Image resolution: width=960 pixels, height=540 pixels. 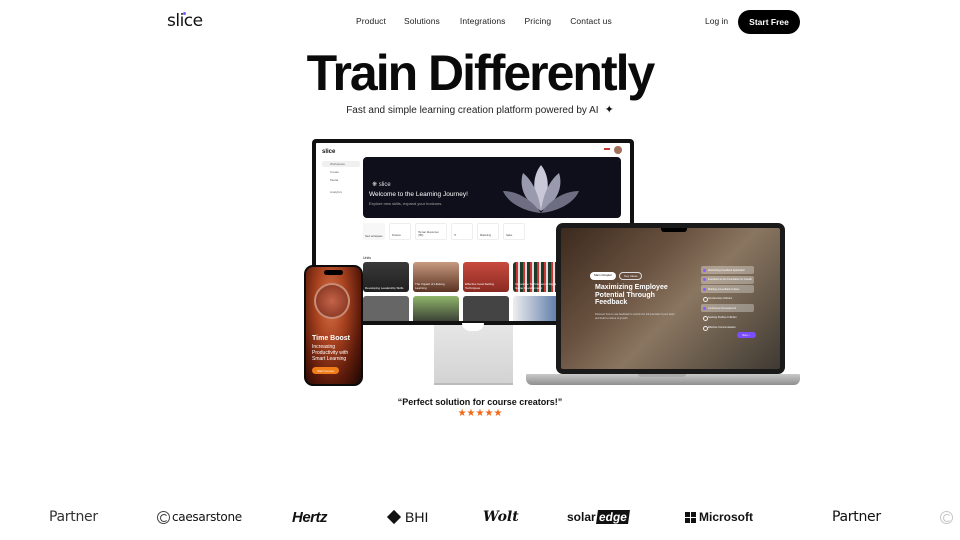 I want to click on caesarstone-text: caesarstone, so click(x=207, y=517).